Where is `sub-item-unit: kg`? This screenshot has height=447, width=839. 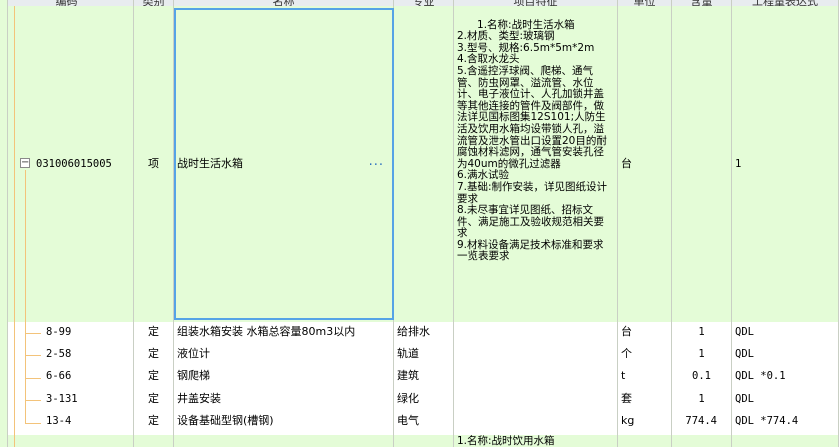
sub-item-unit: kg is located at coordinates (628, 420).